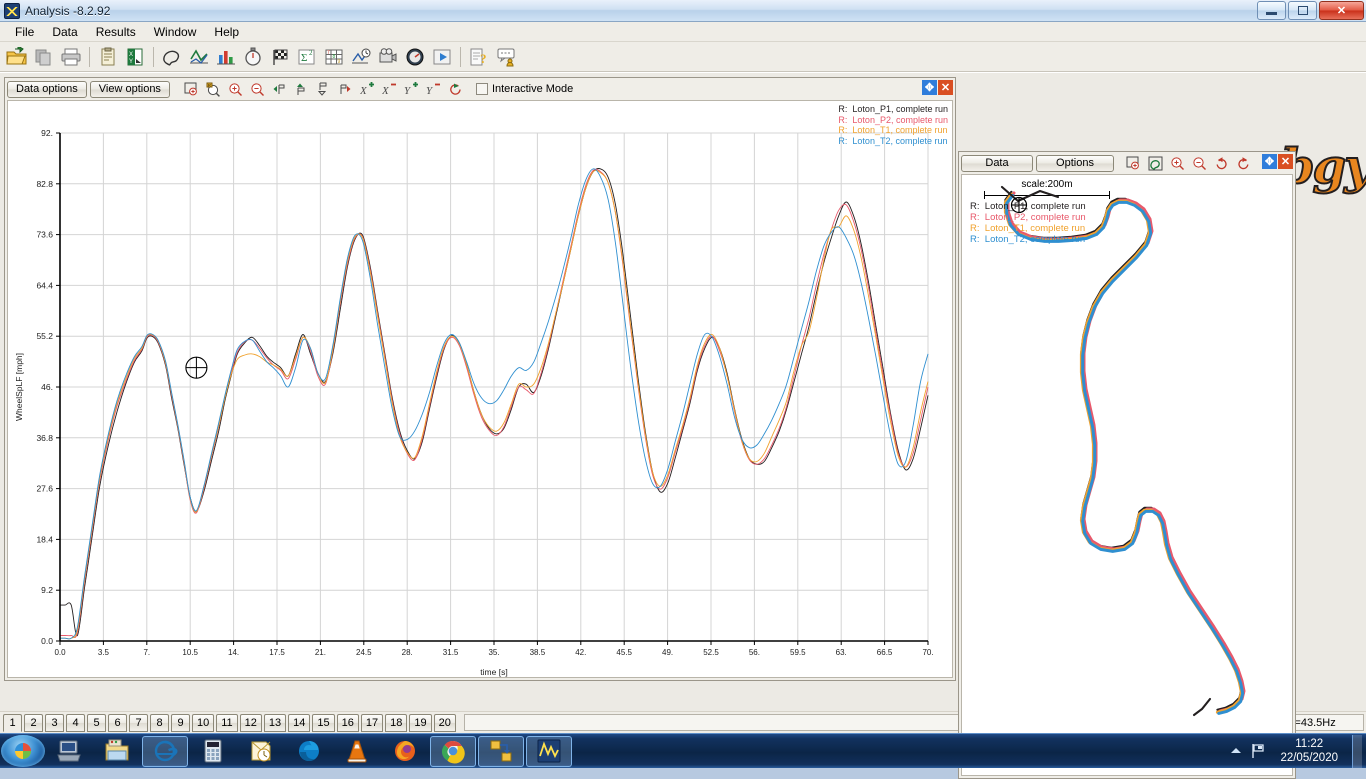 This screenshot has height=779, width=1366. I want to click on page-tab-3: 3, so click(54, 722).